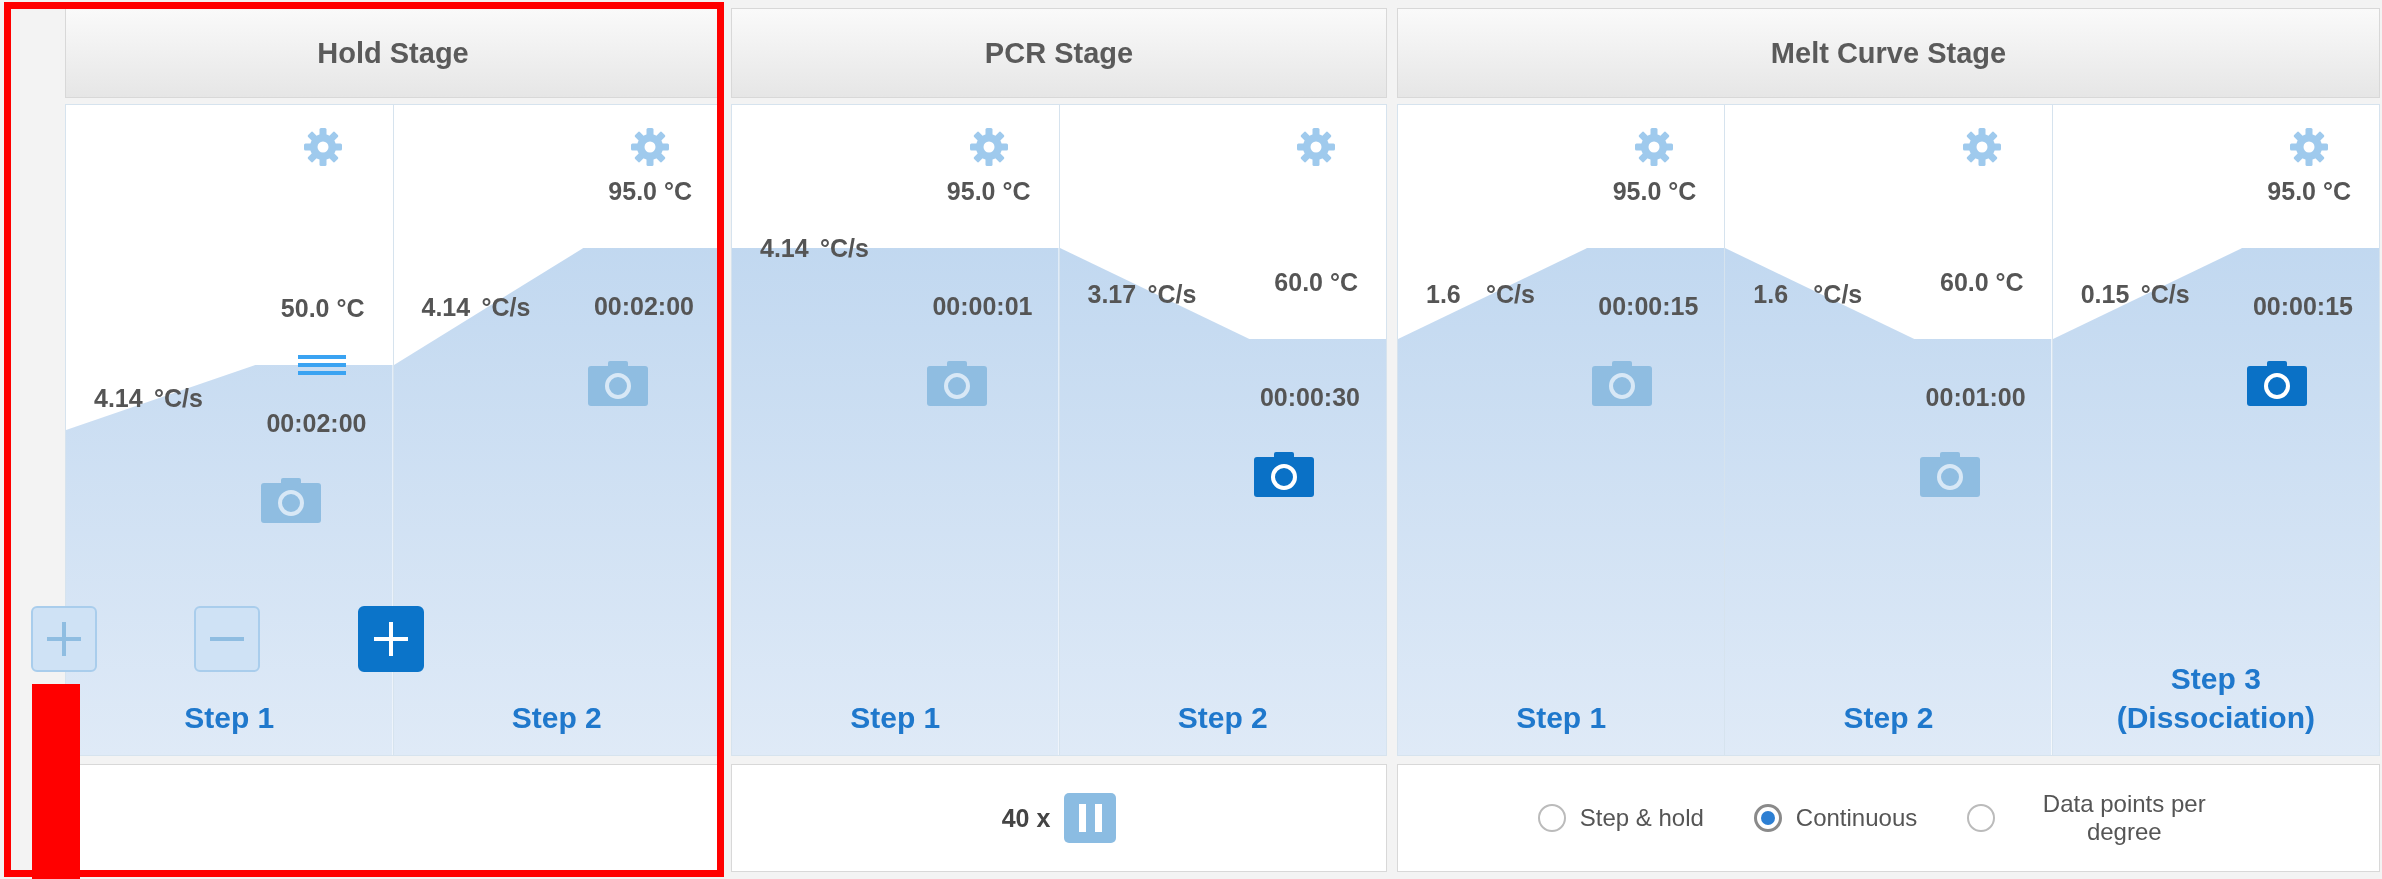 The image size is (2382, 879). I want to click on radio-option: Data points per degree, so click(2103, 818).